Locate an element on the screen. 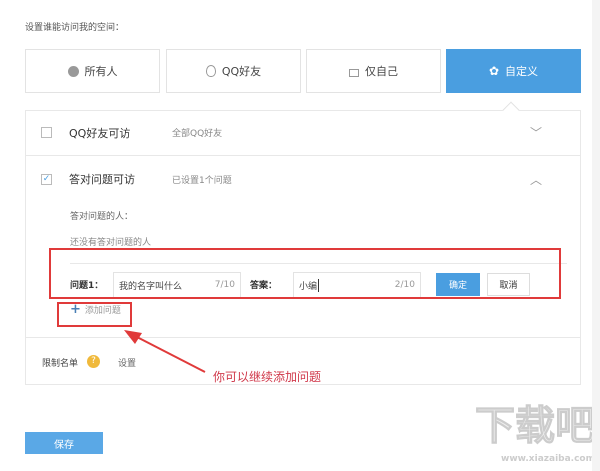  save-button: 保存 is located at coordinates (64, 443).